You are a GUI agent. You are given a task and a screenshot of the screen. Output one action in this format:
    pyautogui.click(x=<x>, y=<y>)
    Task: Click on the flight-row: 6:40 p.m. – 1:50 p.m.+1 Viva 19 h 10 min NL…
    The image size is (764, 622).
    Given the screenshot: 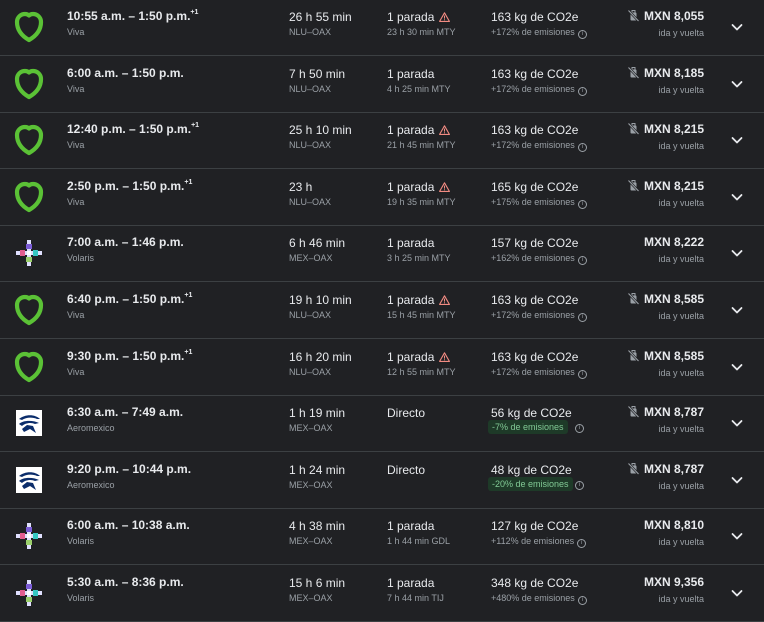 What is the action you would take?
    pyautogui.click(x=382, y=311)
    